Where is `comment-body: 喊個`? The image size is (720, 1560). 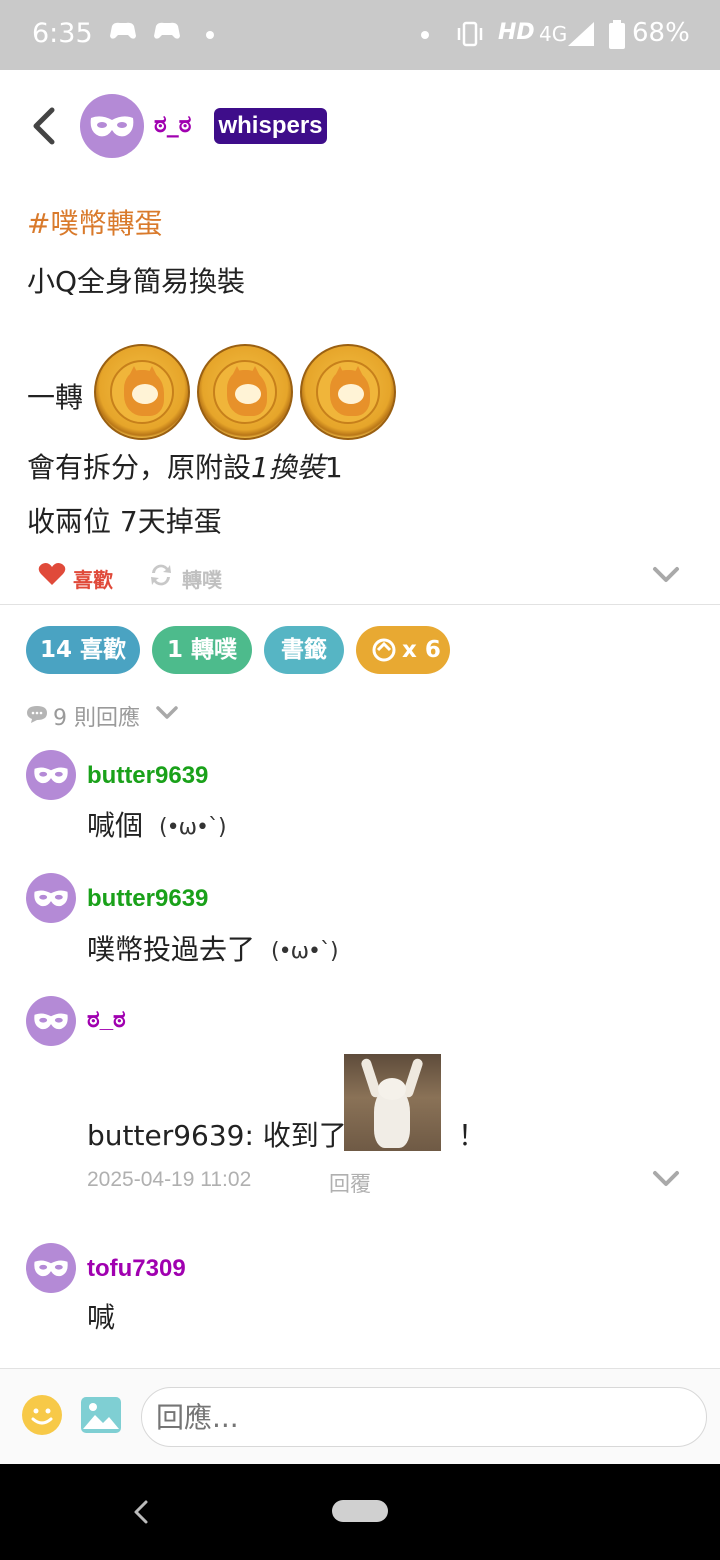 comment-body: 喊個 is located at coordinates (115, 825).